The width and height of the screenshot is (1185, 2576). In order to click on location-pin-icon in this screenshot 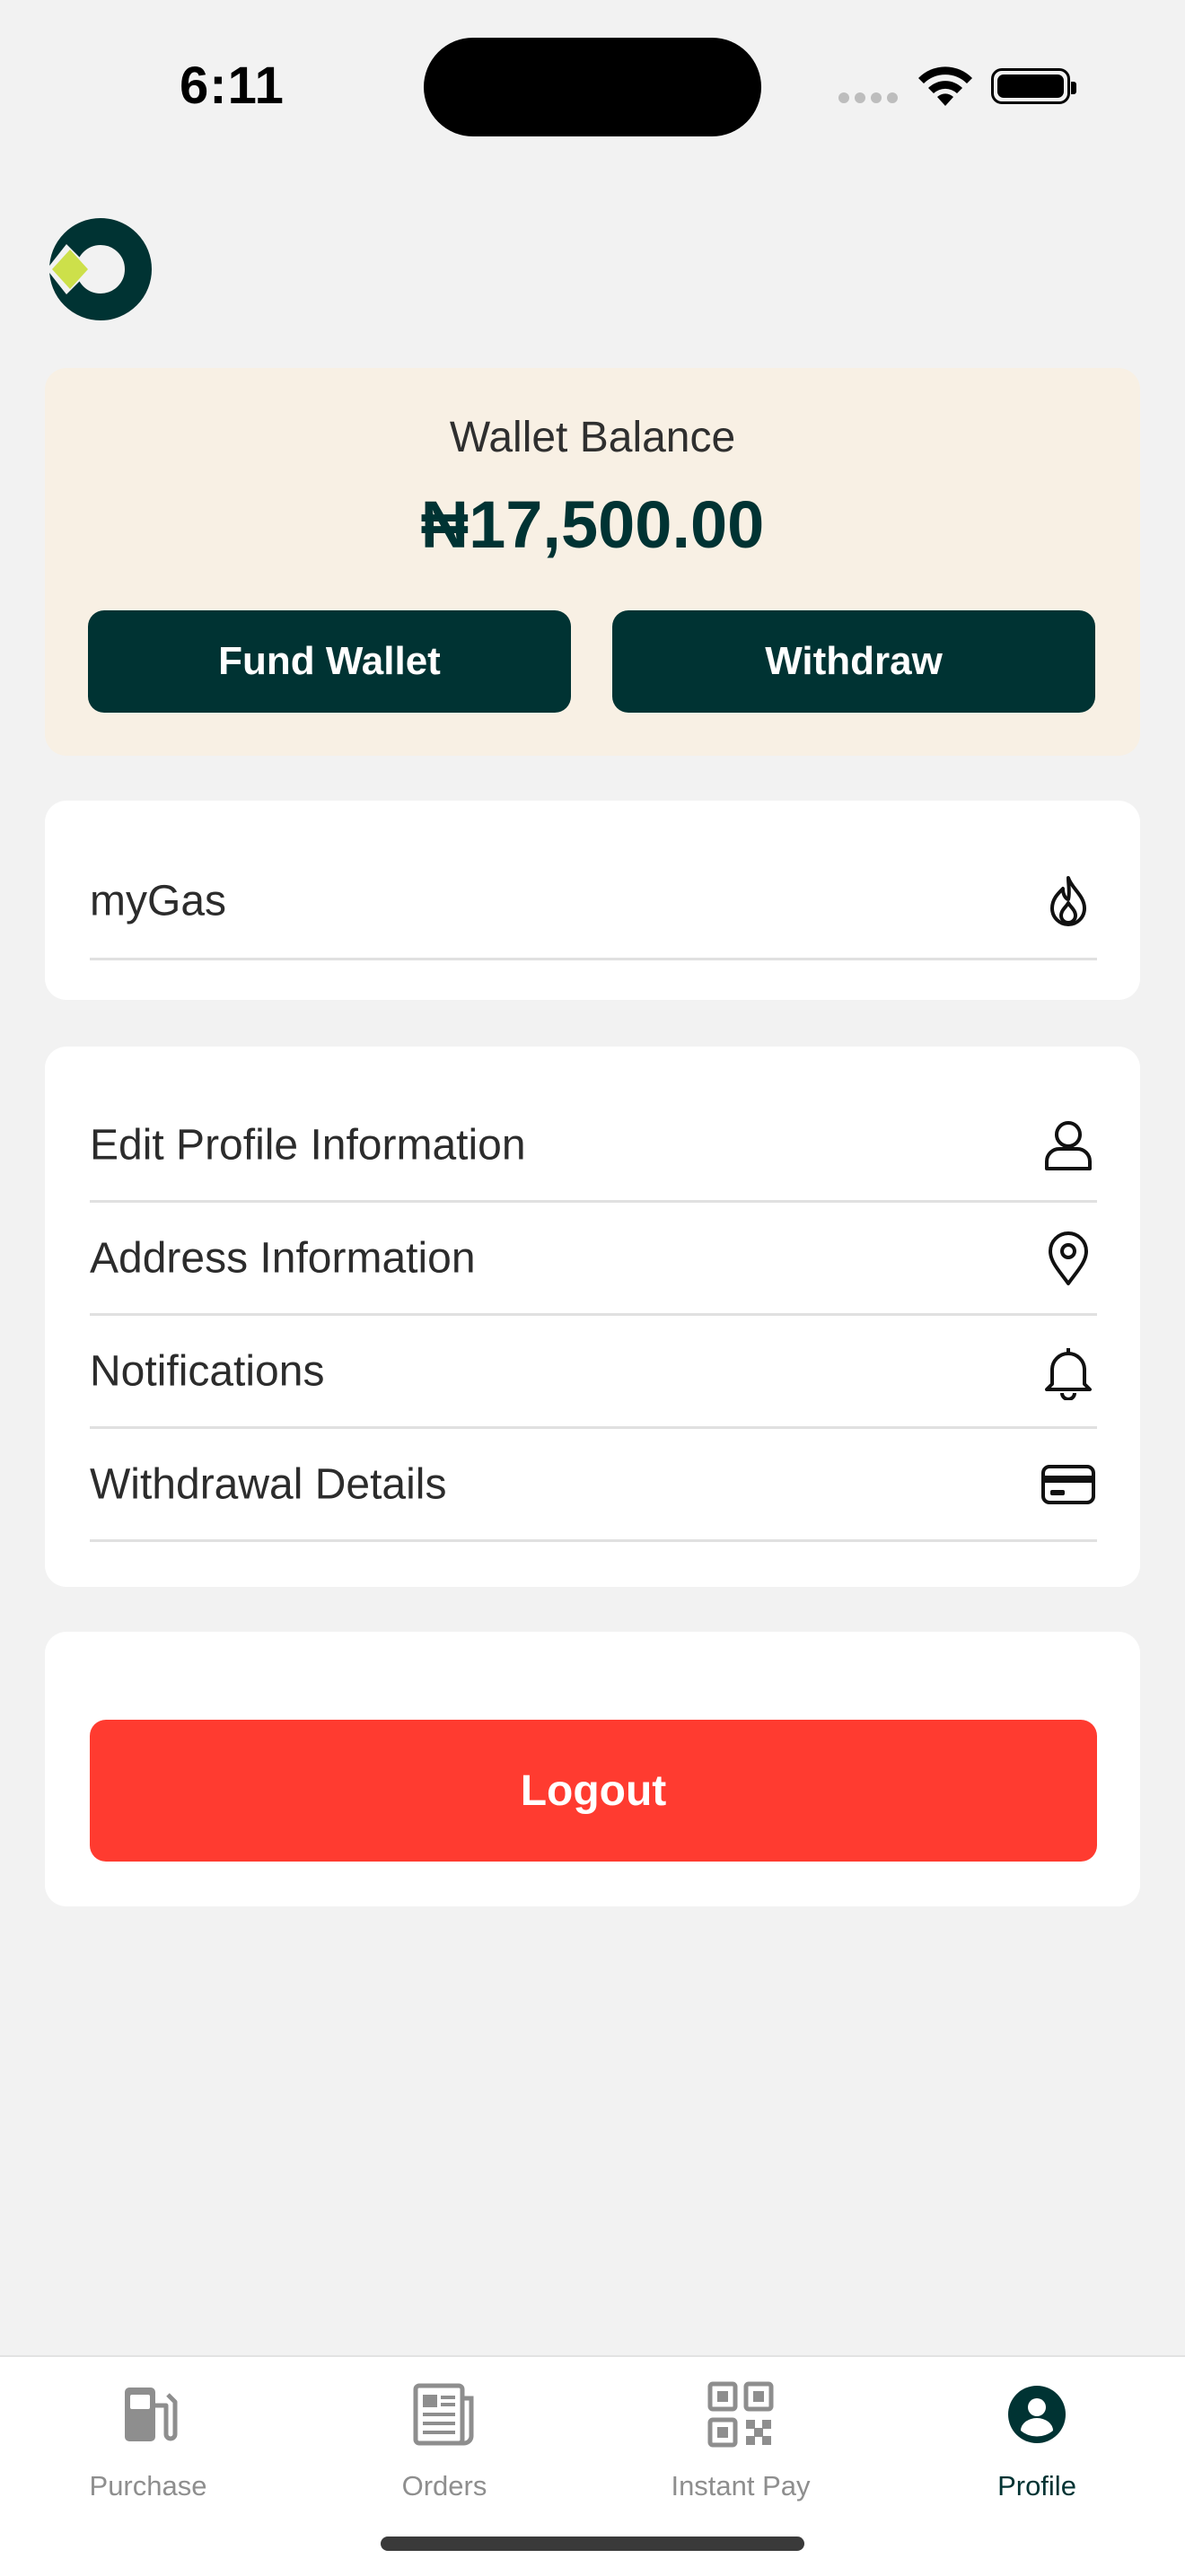, I will do `click(1068, 1258)`.